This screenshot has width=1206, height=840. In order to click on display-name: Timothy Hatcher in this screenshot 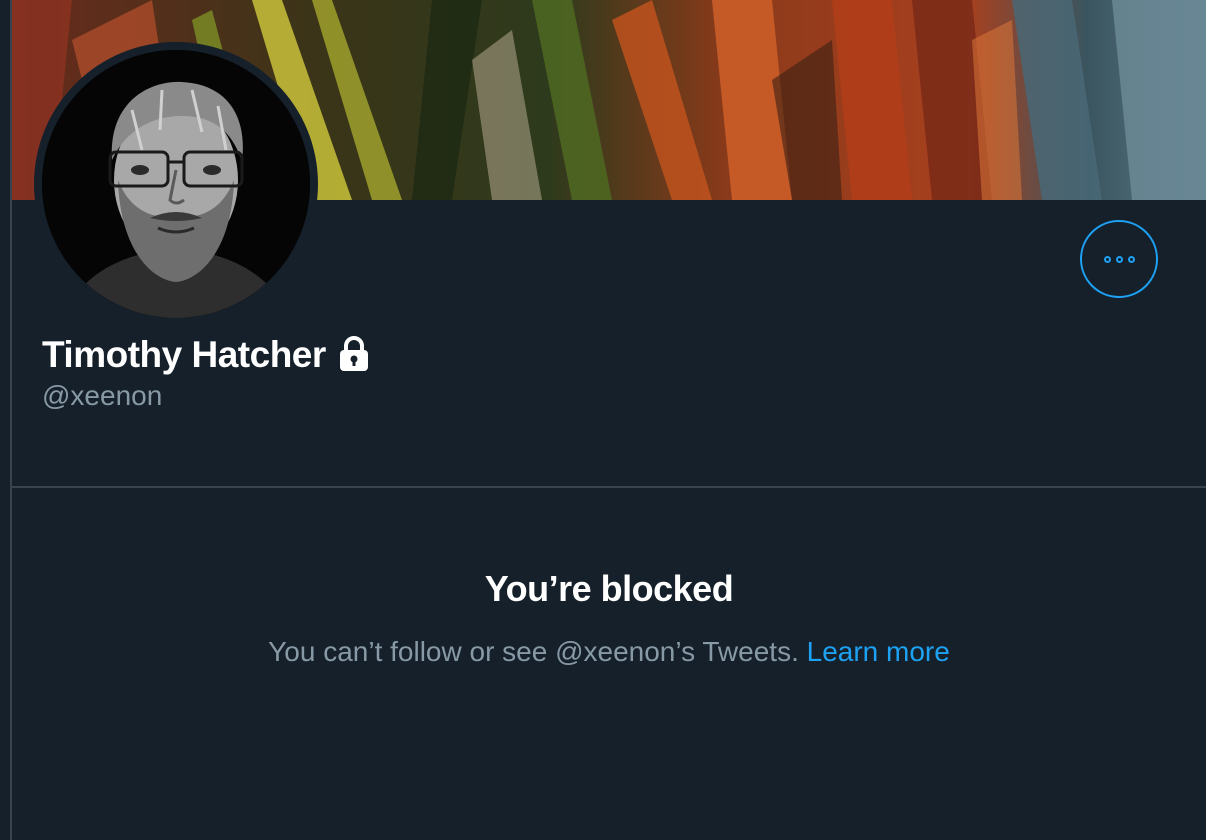, I will do `click(184, 354)`.